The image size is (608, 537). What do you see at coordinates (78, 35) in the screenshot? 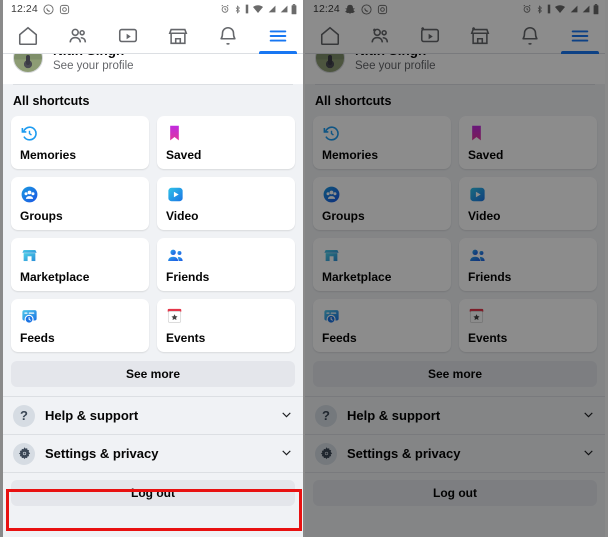
I see `nav-tab-friends` at bounding box center [78, 35].